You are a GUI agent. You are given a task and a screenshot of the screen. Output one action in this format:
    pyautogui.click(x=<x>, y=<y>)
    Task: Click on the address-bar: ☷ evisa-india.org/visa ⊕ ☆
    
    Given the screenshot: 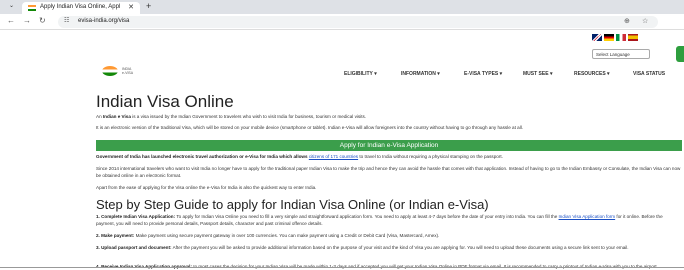 What is the action you would take?
    pyautogui.click(x=358, y=22)
    